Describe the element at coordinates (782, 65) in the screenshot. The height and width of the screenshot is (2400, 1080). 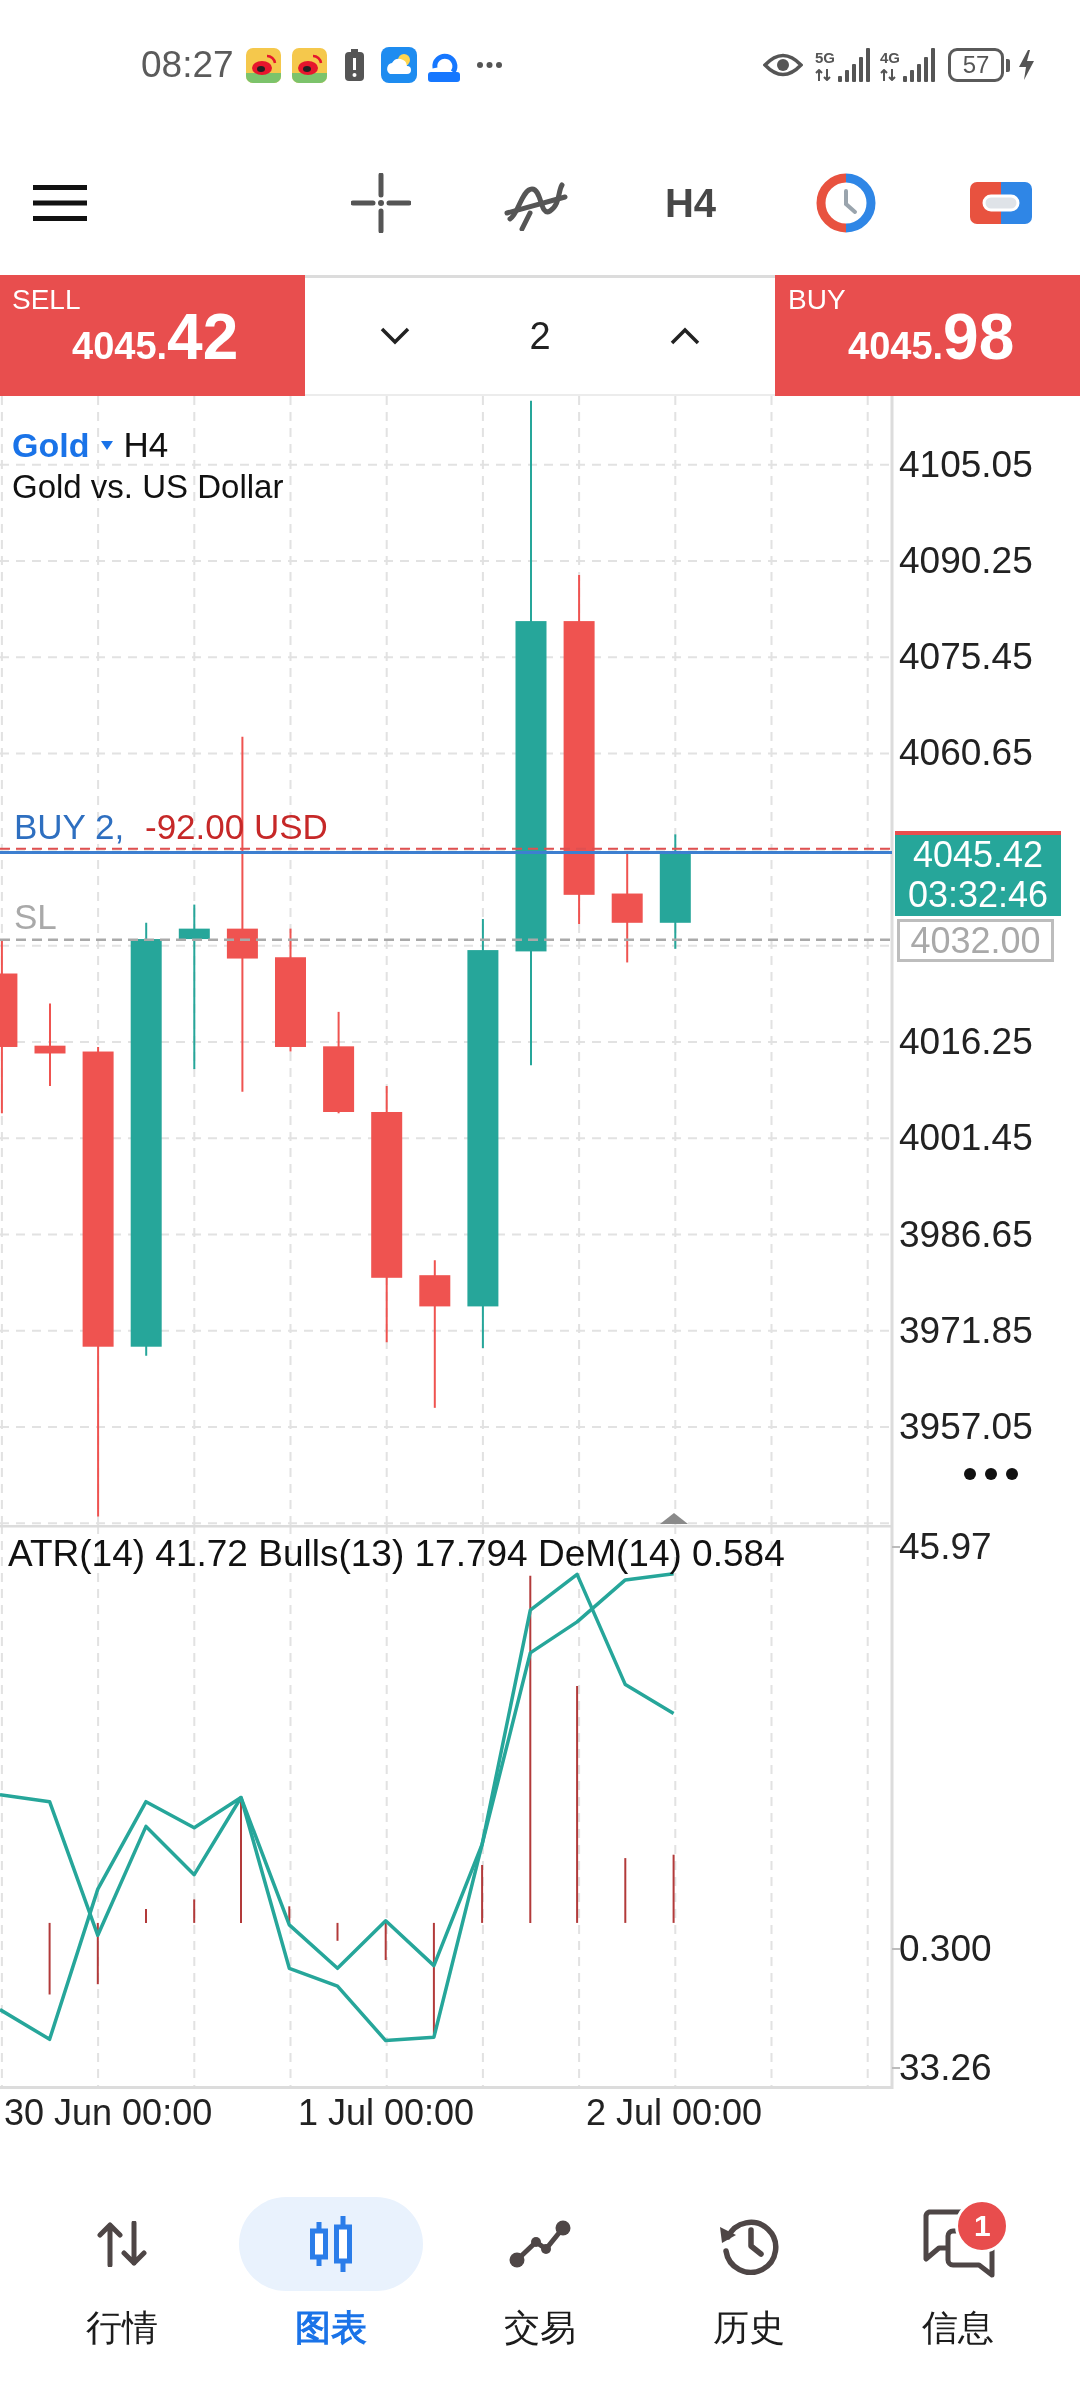
I see `eye-icon` at that location.